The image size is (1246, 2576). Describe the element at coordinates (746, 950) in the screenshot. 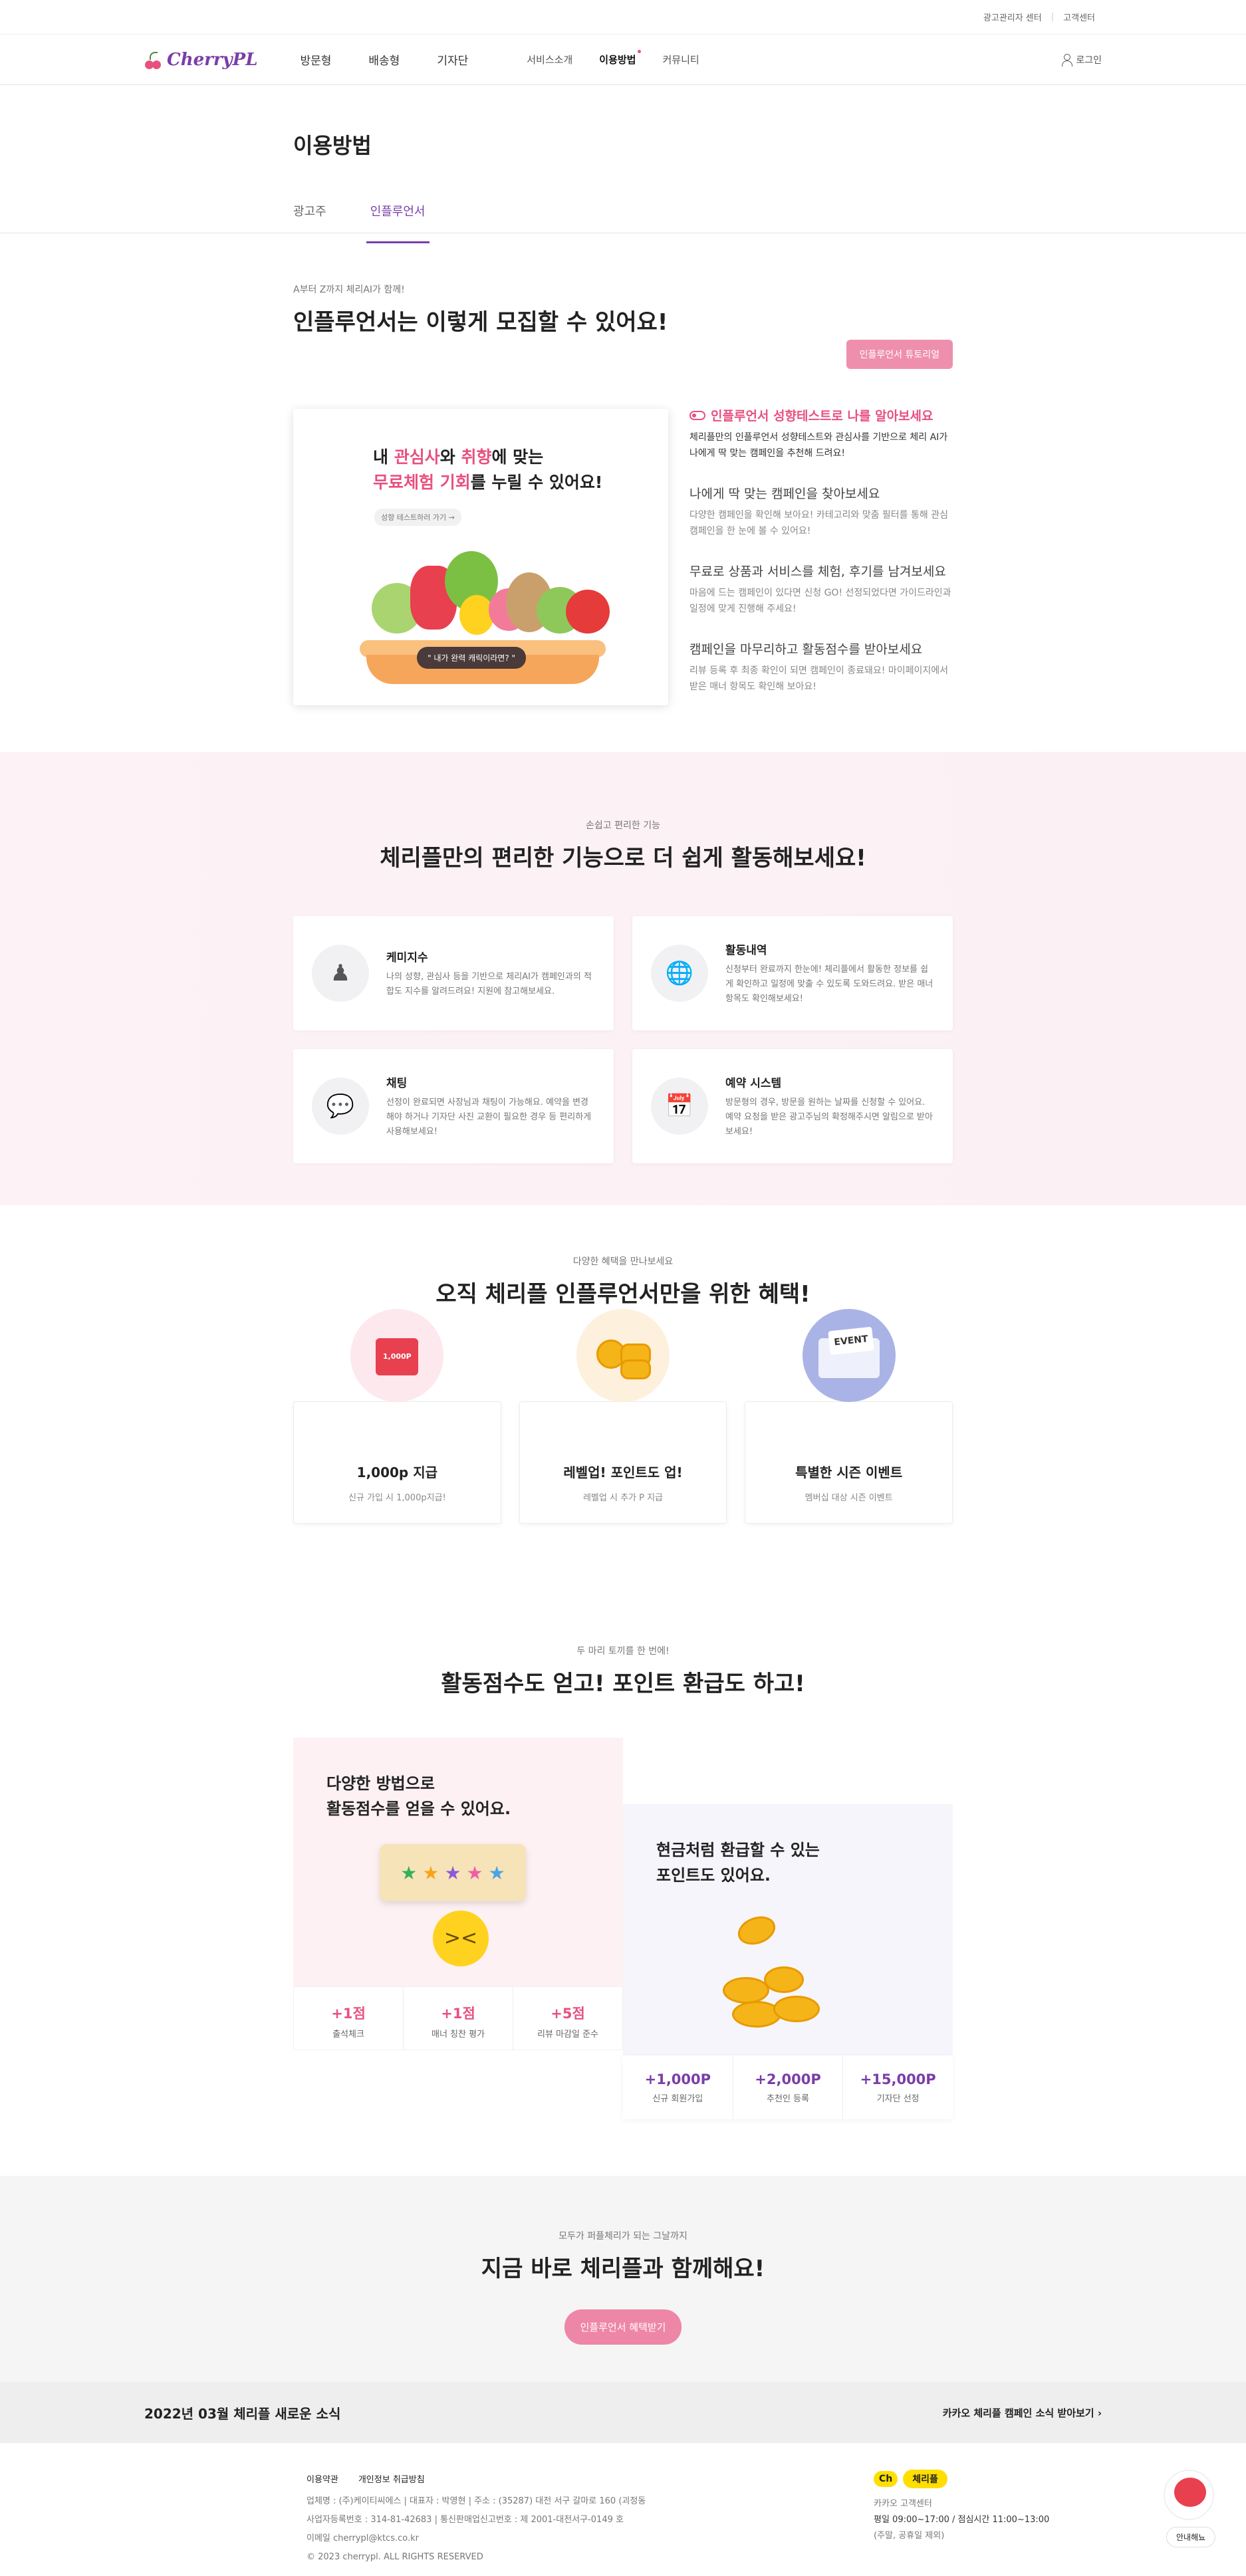

I see `feature-title: 활동내역` at that location.